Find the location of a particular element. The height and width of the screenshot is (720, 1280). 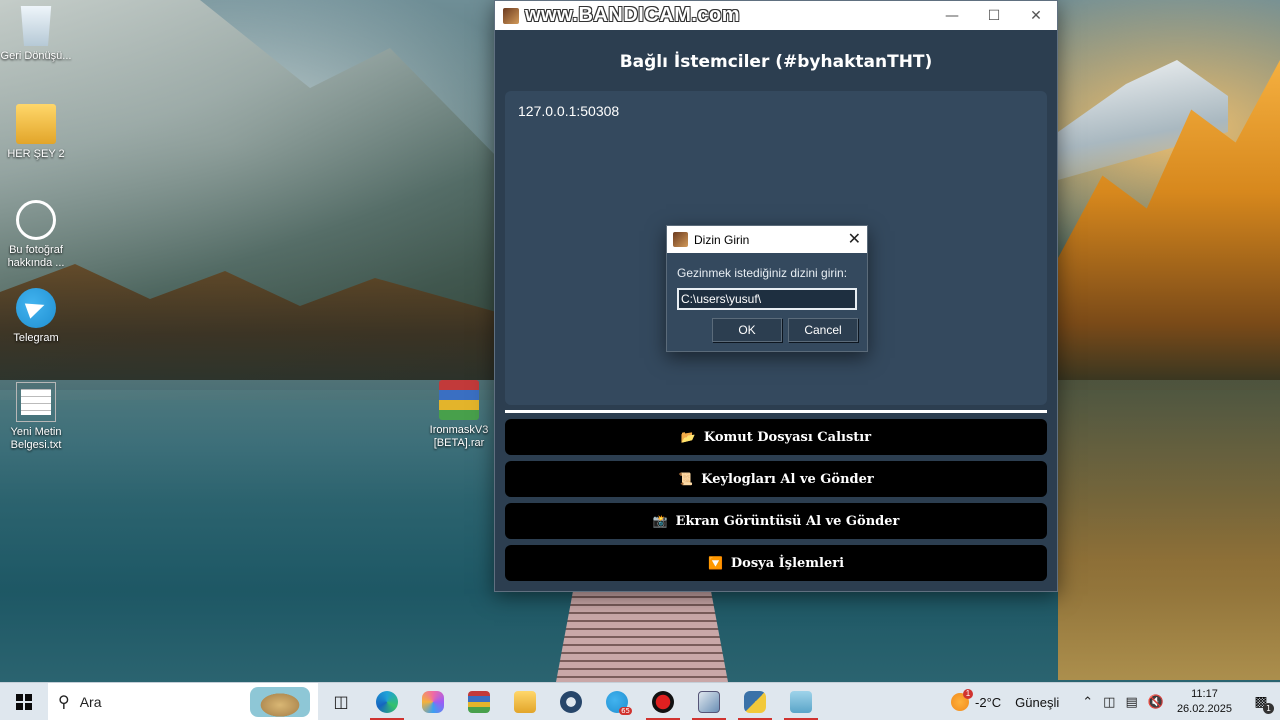

page-title: Bağlı İstemciler (#byhaktanTHT) is located at coordinates (776, 62).